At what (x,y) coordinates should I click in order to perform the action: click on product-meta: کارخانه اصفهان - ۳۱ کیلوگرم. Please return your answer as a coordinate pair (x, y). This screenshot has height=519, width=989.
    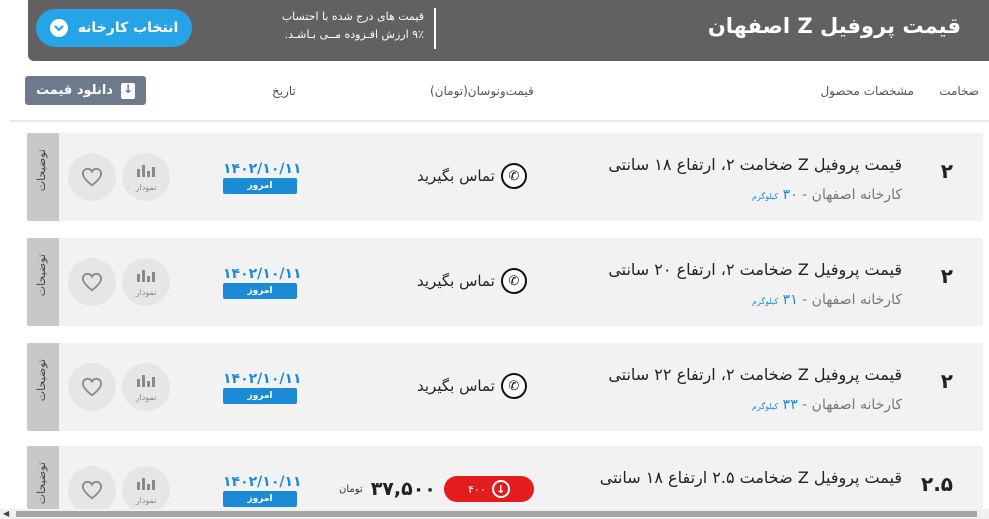
    Looking at the image, I should click on (827, 300).